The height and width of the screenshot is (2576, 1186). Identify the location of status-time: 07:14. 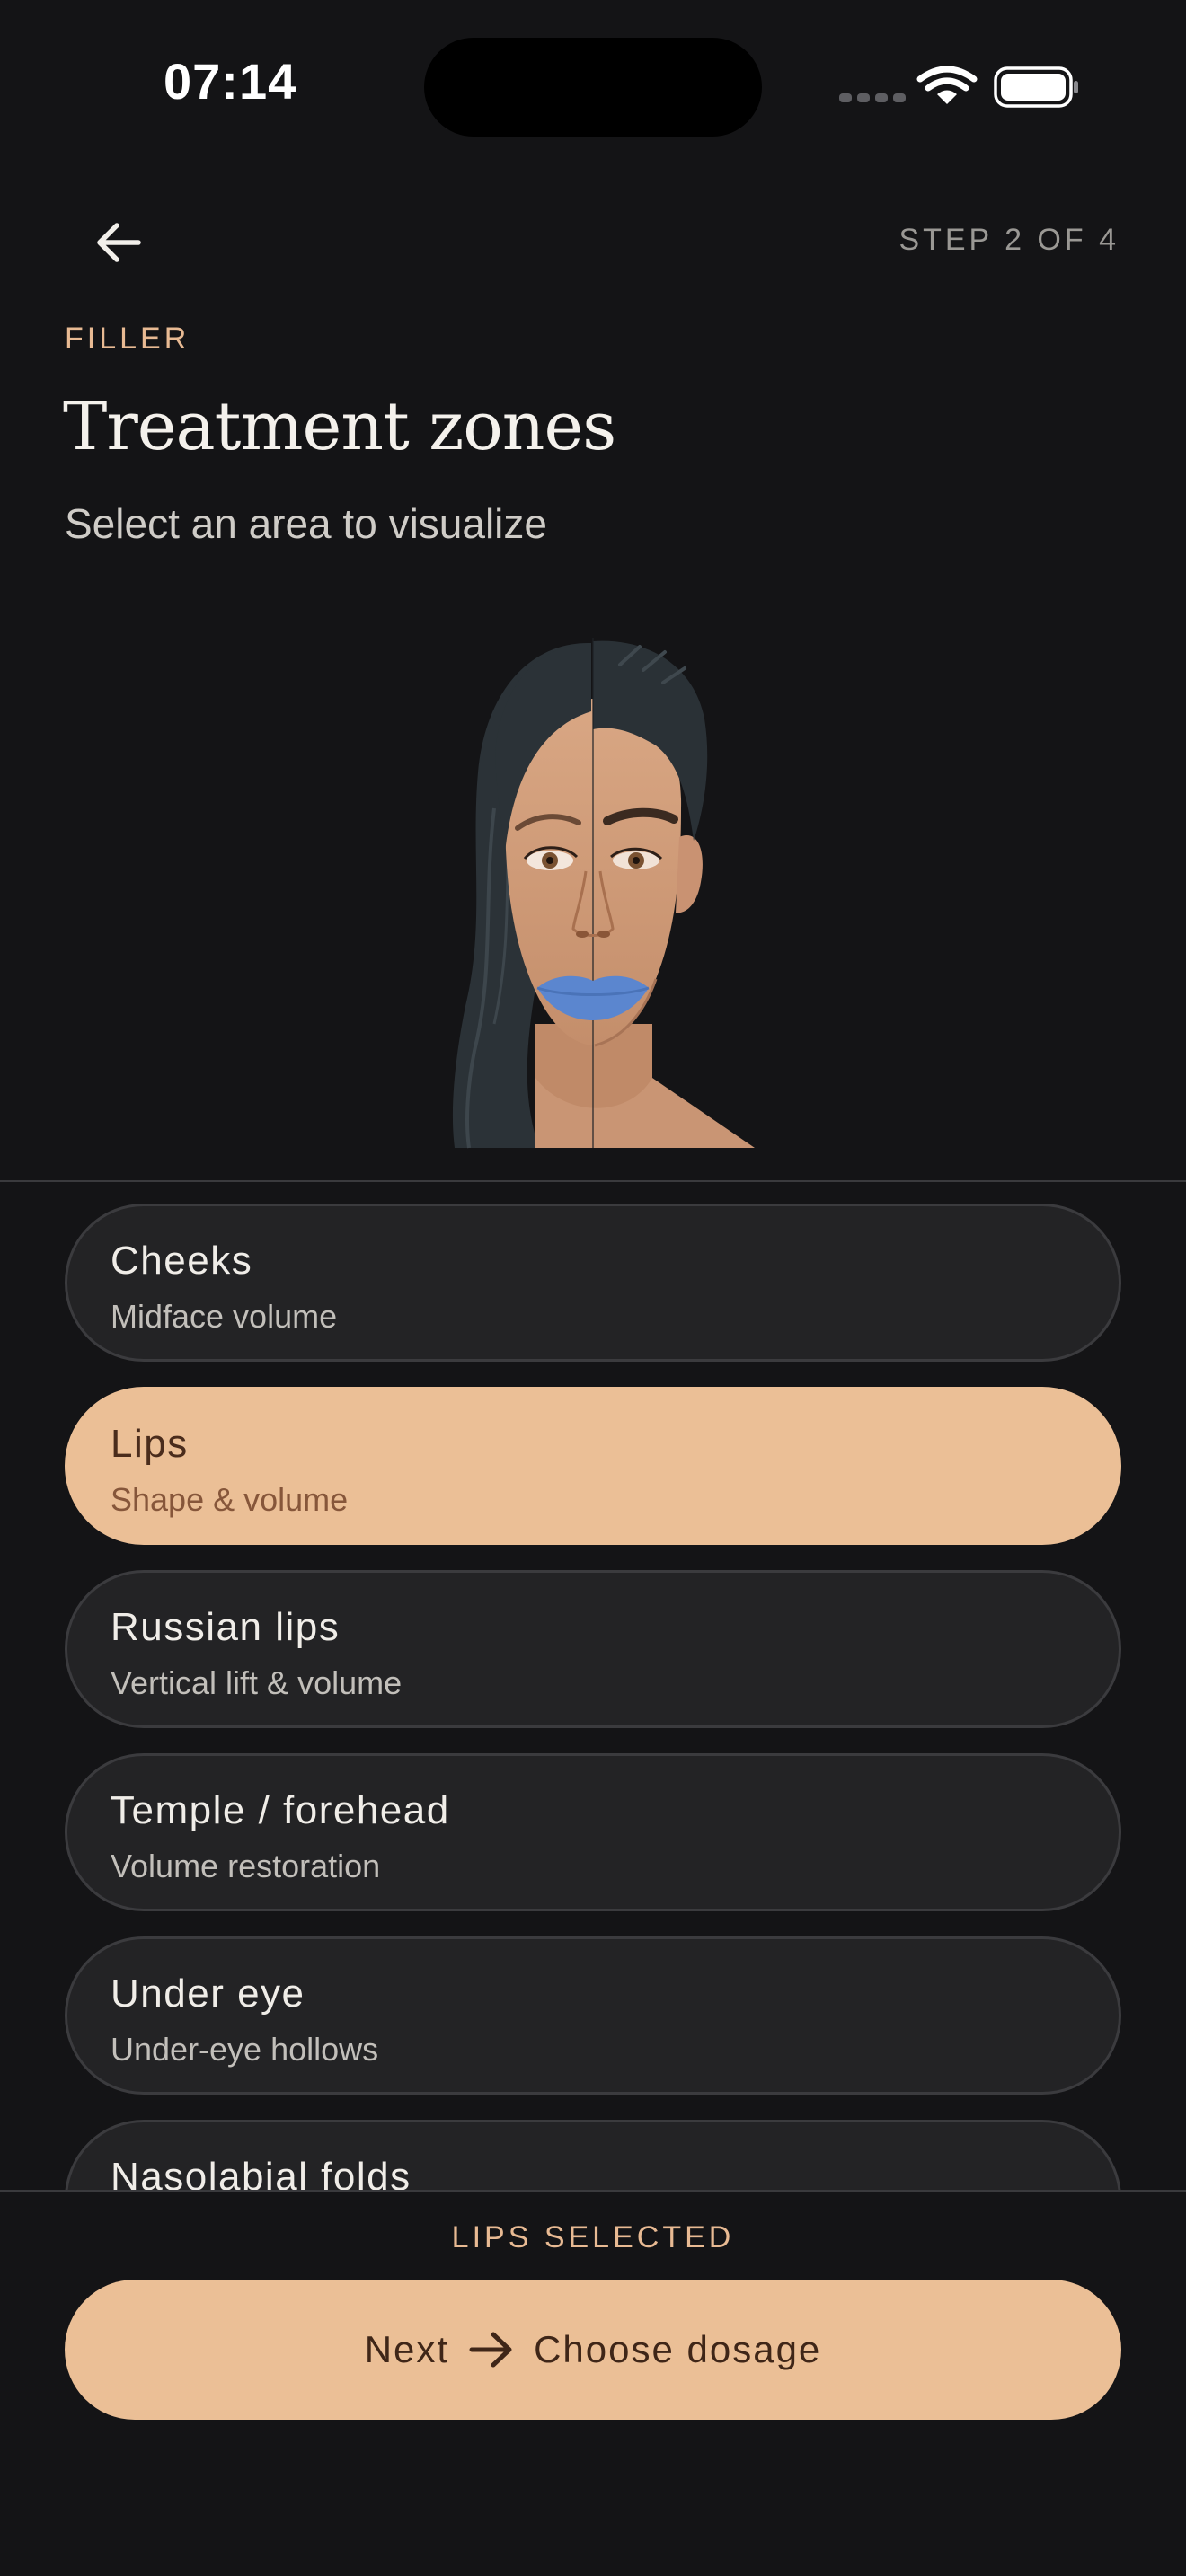
(230, 81).